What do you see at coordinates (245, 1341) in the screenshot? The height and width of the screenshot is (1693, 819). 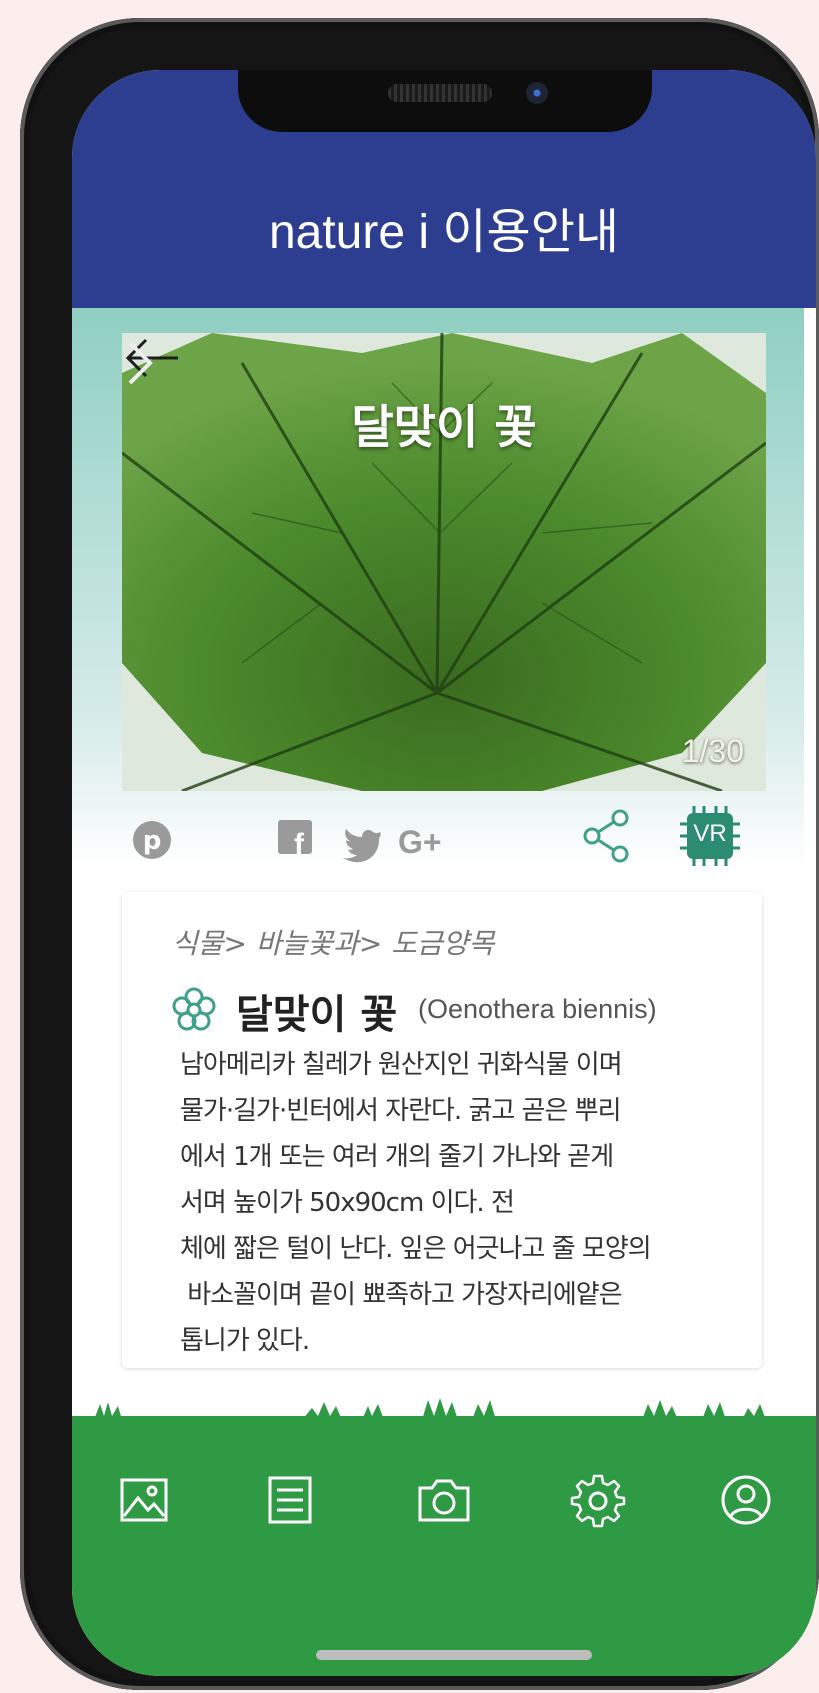 I see `description-line: 톱니가 있다.` at bounding box center [245, 1341].